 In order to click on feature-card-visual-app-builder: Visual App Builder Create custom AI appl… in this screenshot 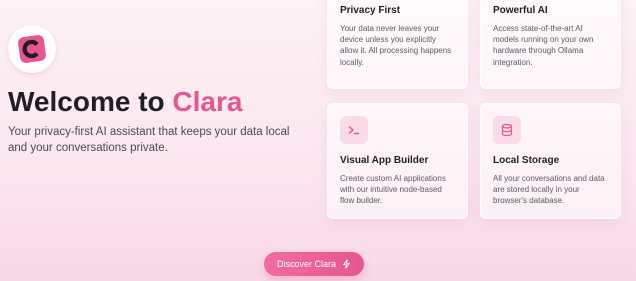, I will do `click(397, 161)`.